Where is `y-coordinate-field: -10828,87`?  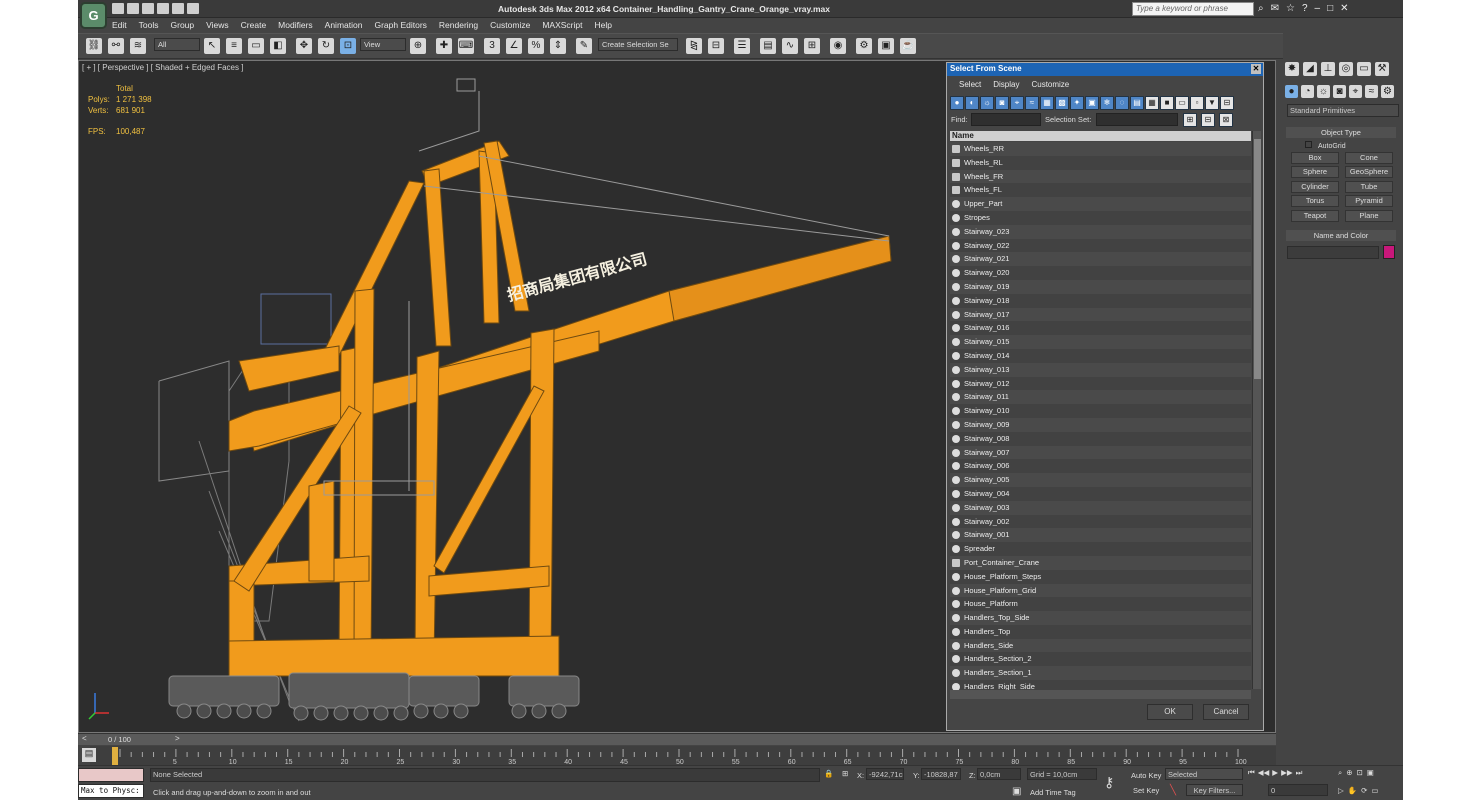
y-coordinate-field: -10828,87 is located at coordinates (941, 774).